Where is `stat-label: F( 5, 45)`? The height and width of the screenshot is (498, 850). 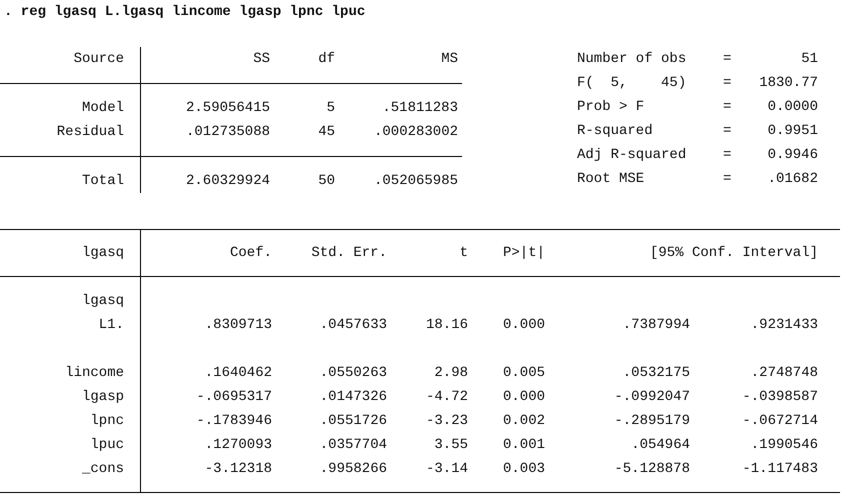
stat-label: F( 5, 45) is located at coordinates (631, 82).